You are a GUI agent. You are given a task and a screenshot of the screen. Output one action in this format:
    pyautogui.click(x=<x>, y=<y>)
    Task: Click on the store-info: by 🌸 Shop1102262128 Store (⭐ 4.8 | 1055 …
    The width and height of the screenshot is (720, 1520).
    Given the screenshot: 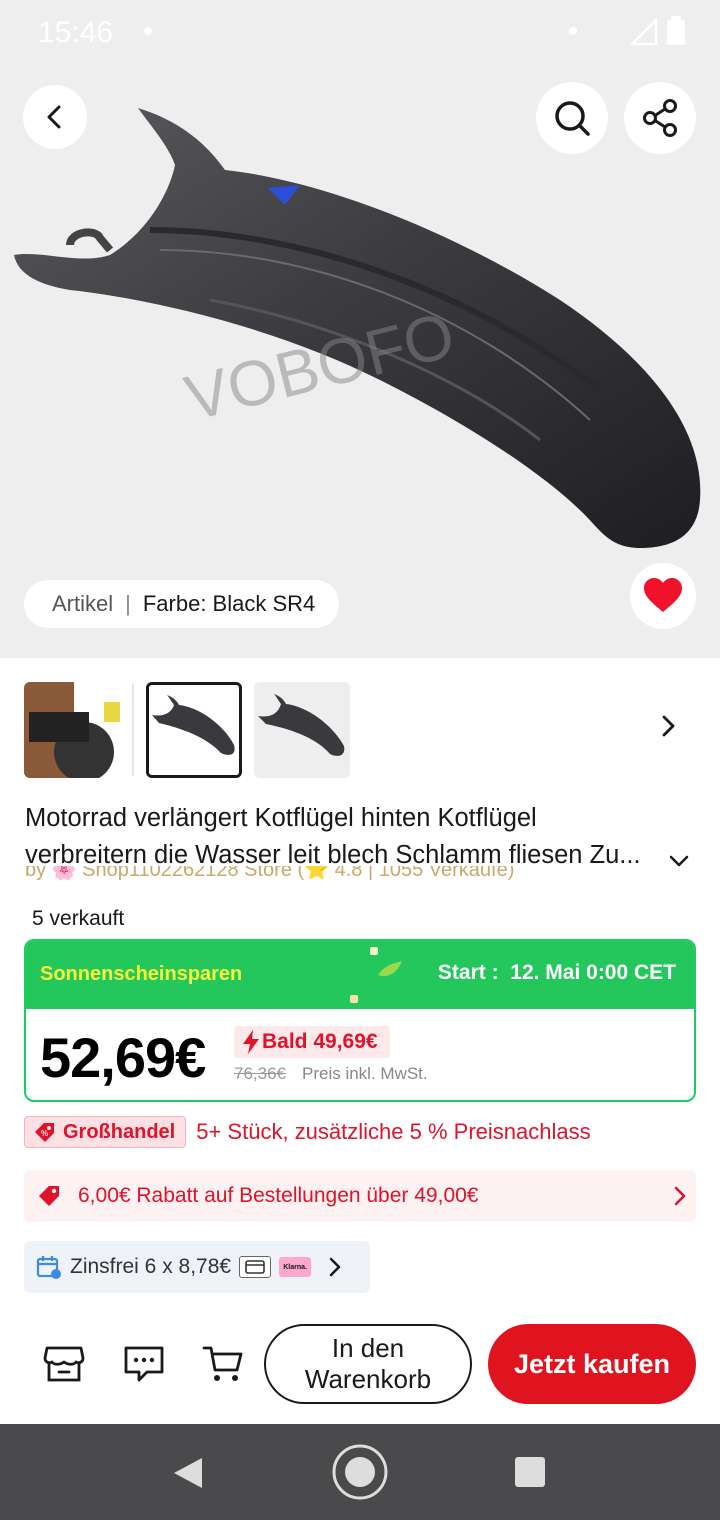 What is the action you would take?
    pyautogui.click(x=345, y=876)
    